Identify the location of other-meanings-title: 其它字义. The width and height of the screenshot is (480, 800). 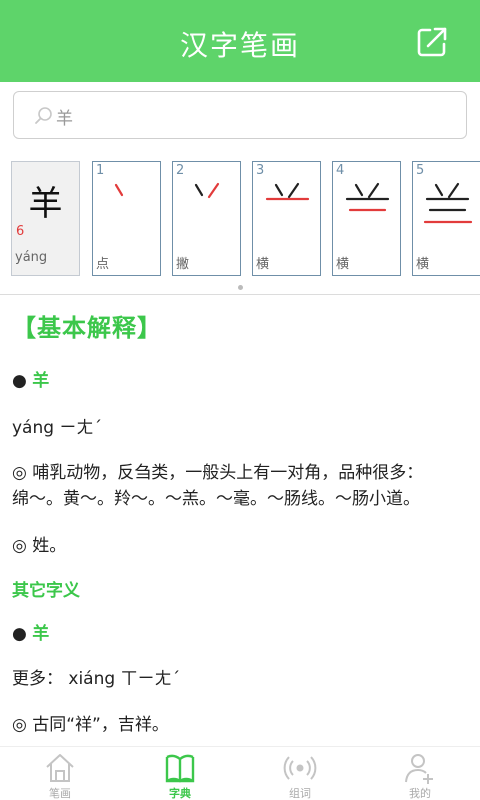
(46, 591).